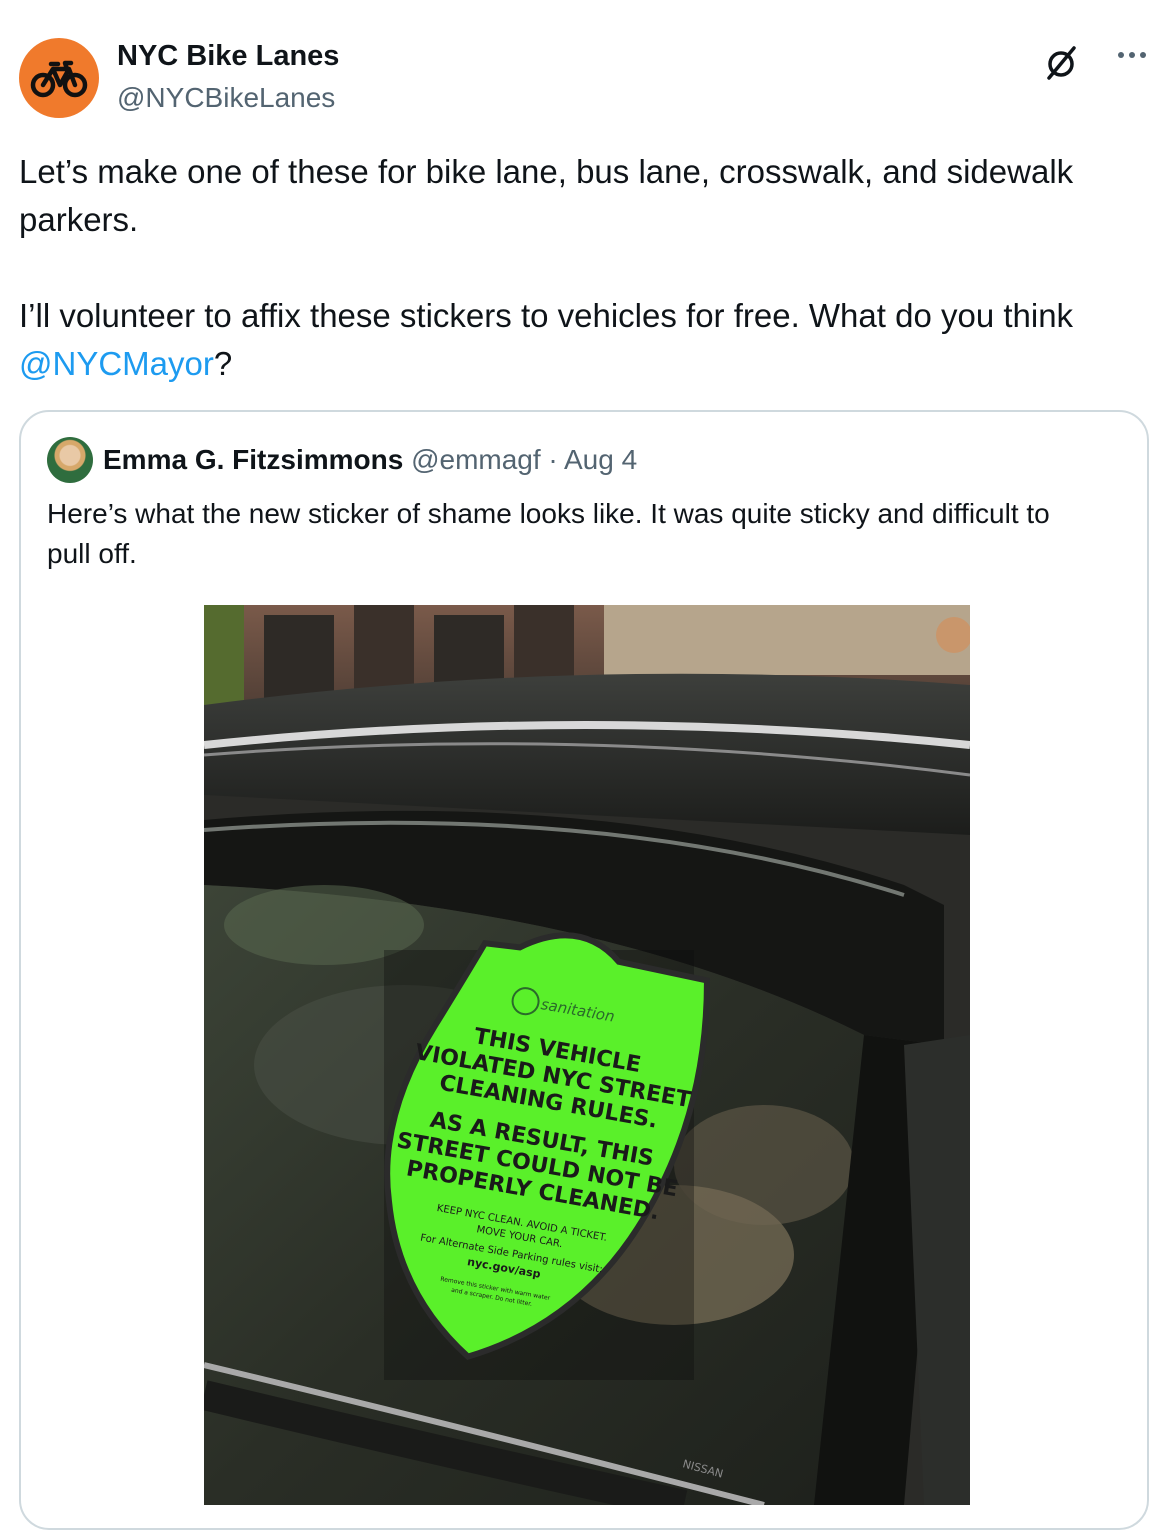 This screenshot has width=1172, height=1530. What do you see at coordinates (116, 363) in the screenshot?
I see `mention-link: @NYCMayor` at bounding box center [116, 363].